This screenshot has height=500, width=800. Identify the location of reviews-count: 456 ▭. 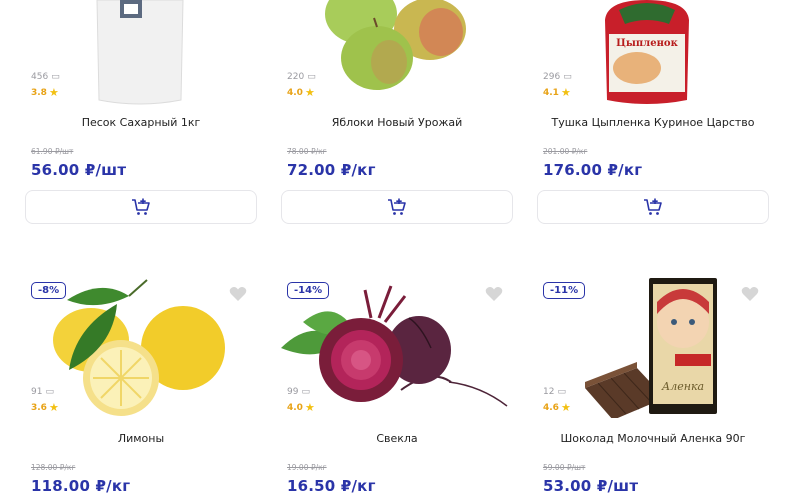
(45, 77).